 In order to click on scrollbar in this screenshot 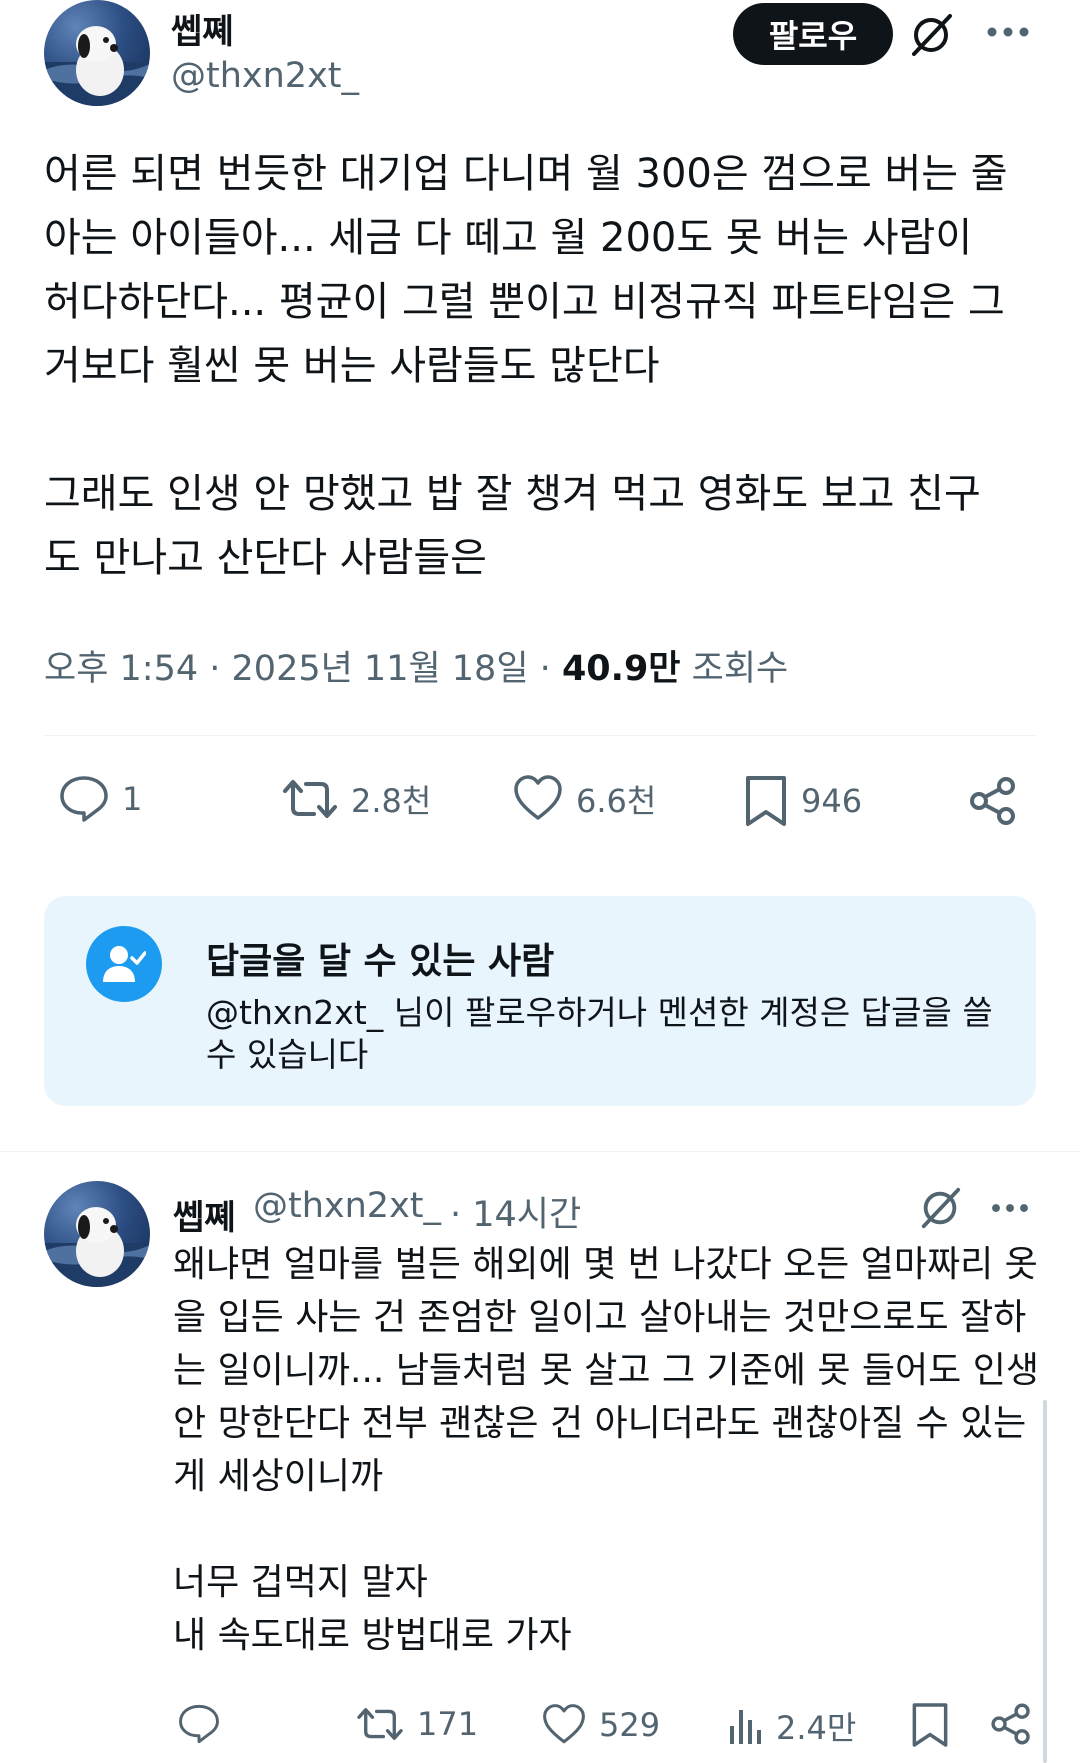, I will do `click(1045, 1581)`.